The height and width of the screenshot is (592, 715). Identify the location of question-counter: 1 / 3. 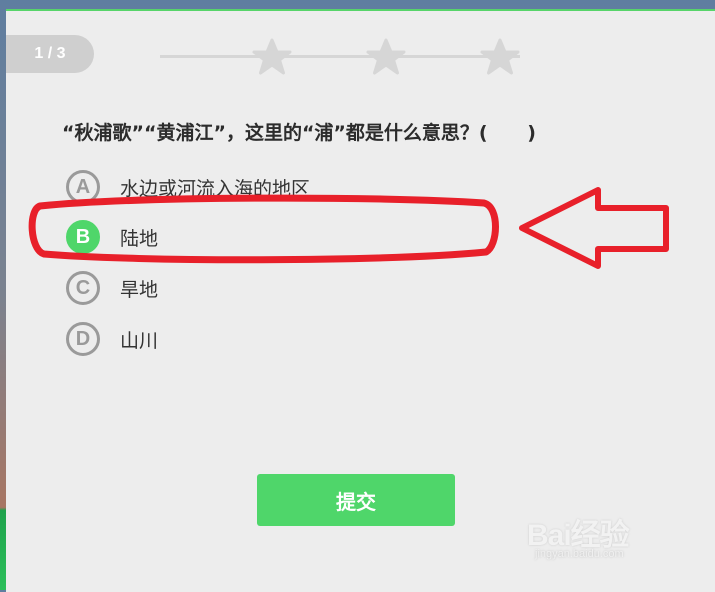
(50, 54).